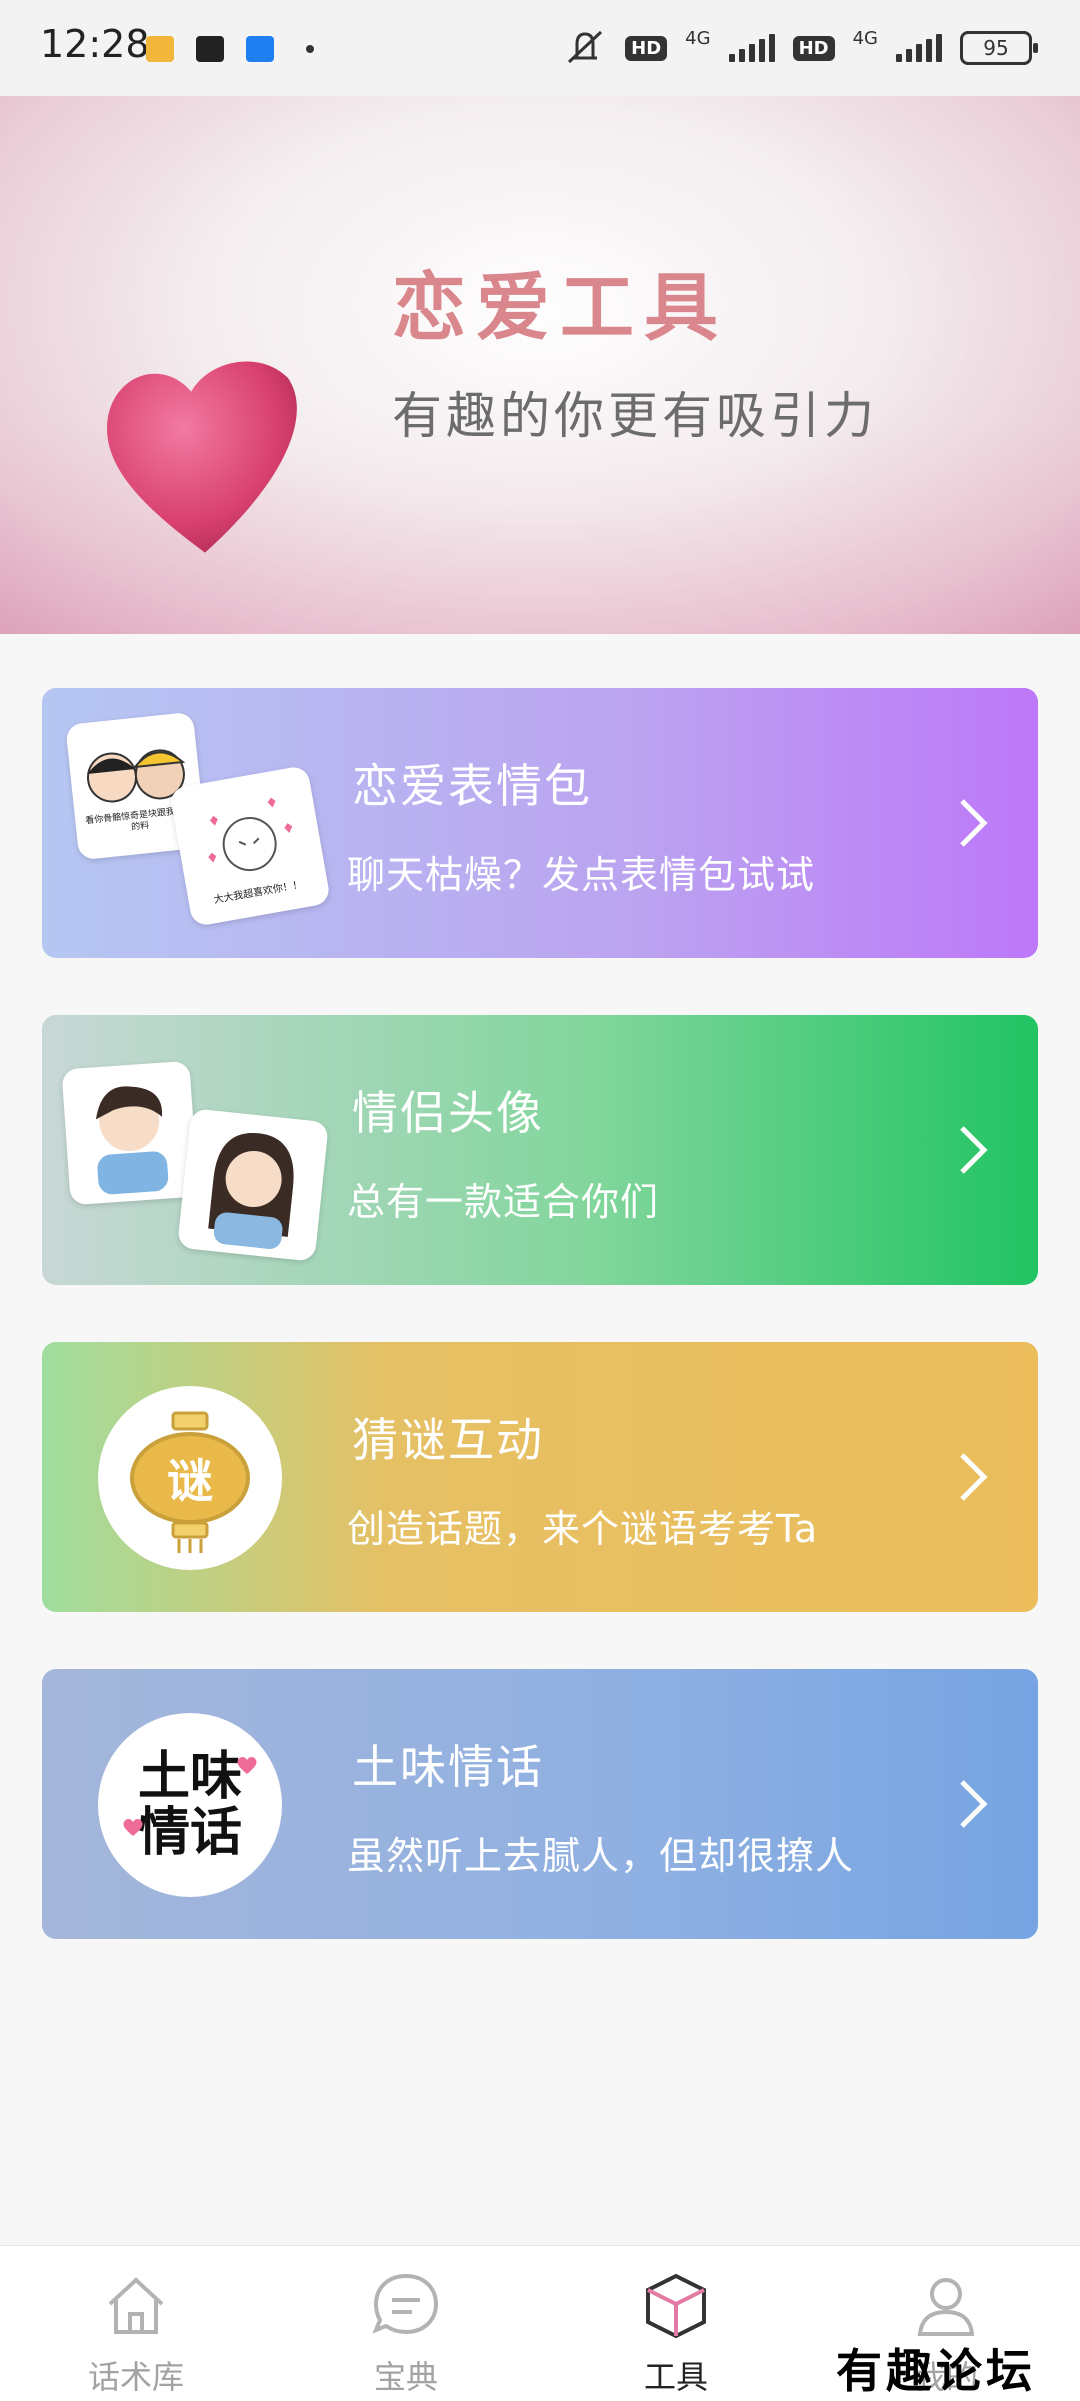  Describe the element at coordinates (865, 38) in the screenshot. I see `network-type-2: 4G` at that location.